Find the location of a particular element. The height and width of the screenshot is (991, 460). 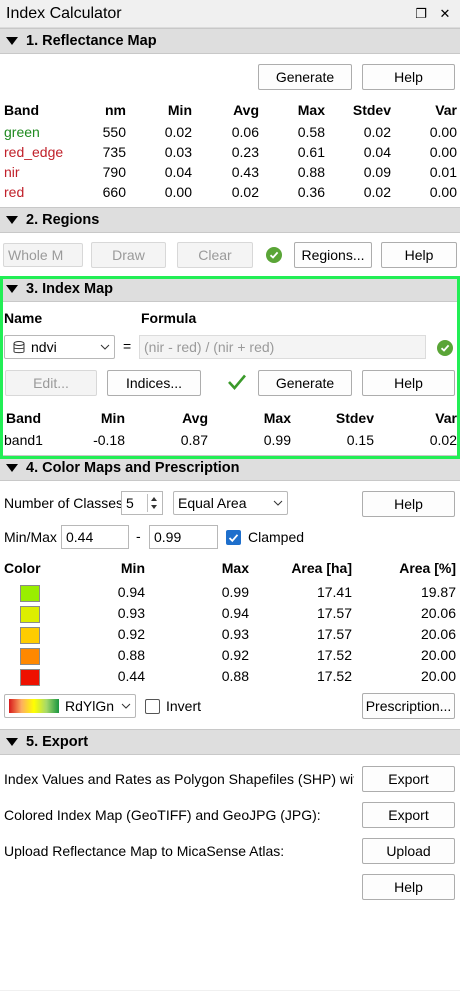

min-cell: 0.00 is located at coordinates (178, 192).